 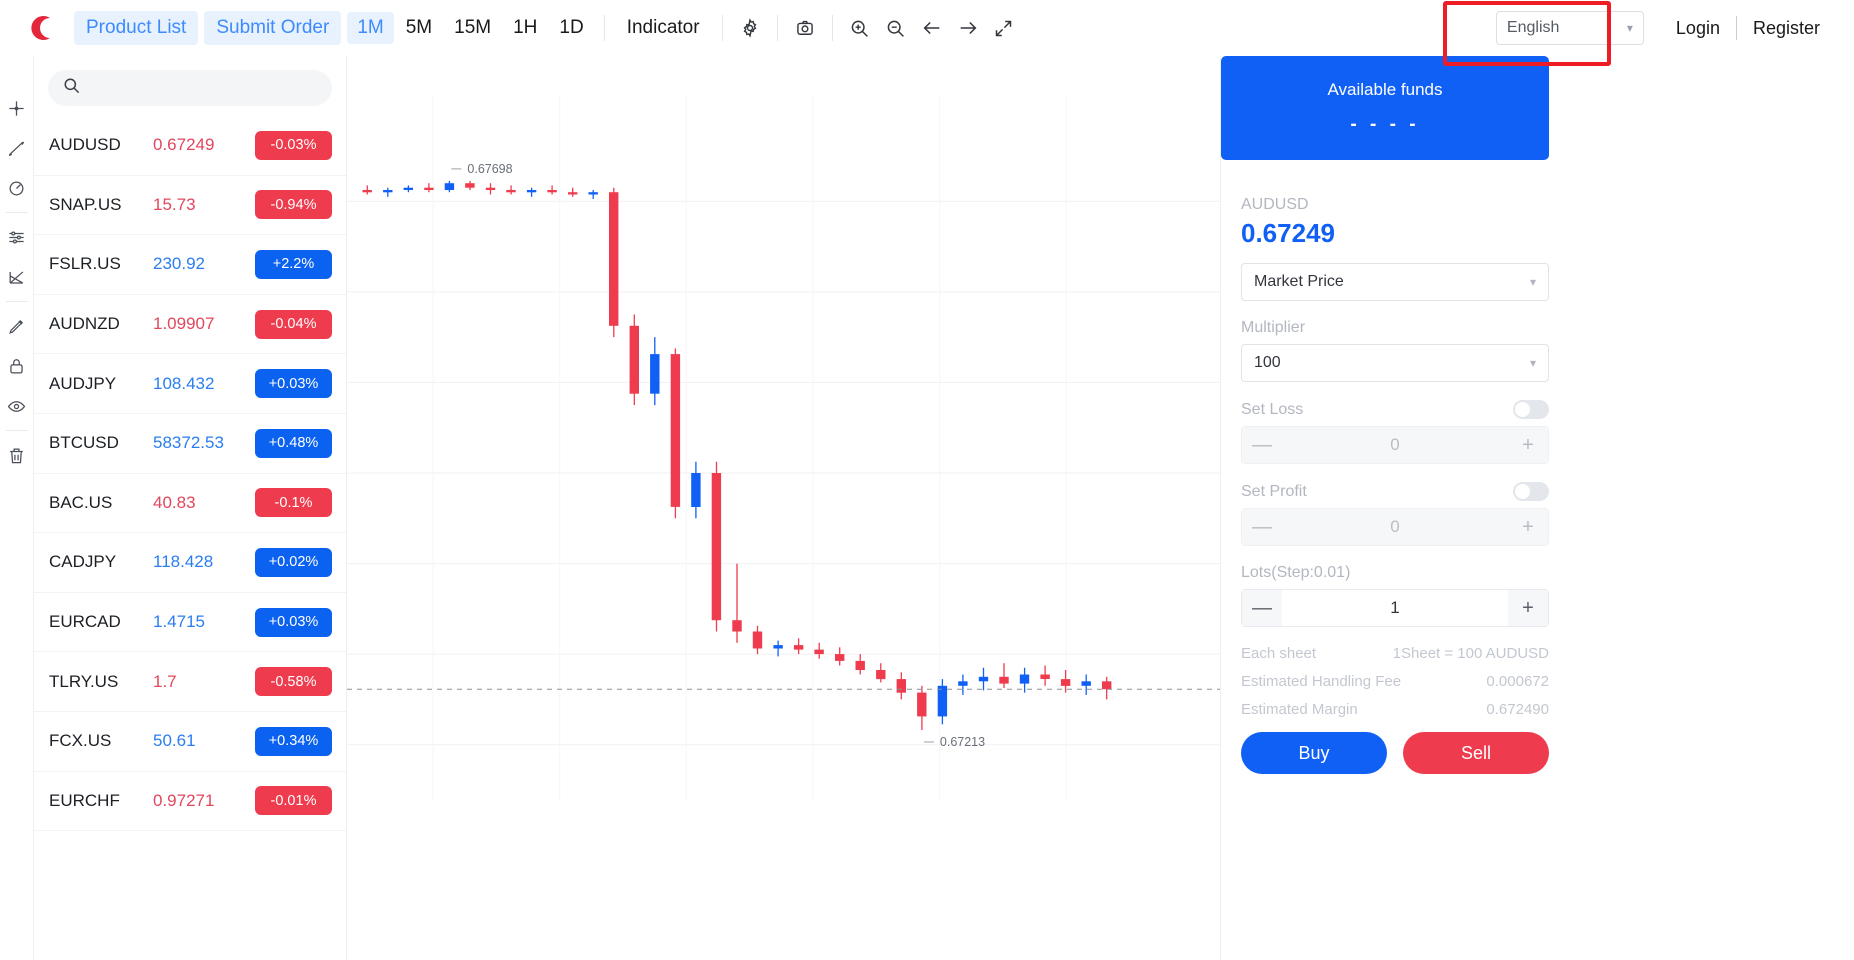 What do you see at coordinates (1004, 28) in the screenshot?
I see `fullscreen-icon` at bounding box center [1004, 28].